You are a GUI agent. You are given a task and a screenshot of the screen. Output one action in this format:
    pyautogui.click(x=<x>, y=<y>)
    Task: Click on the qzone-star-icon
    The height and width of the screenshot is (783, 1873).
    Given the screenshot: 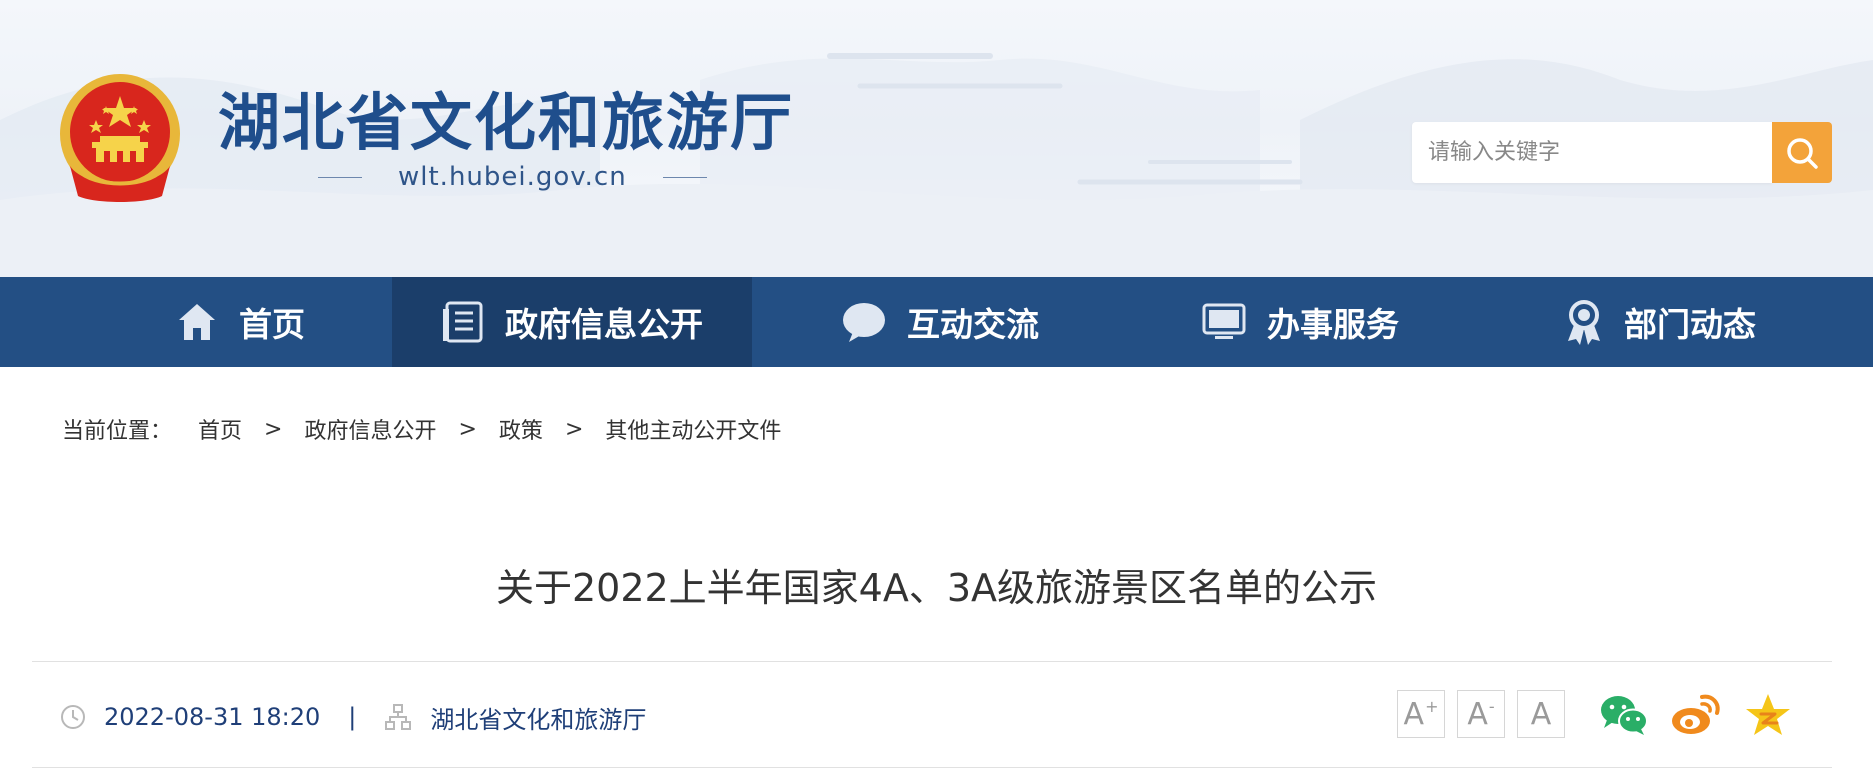 What is the action you would take?
    pyautogui.click(x=1768, y=714)
    